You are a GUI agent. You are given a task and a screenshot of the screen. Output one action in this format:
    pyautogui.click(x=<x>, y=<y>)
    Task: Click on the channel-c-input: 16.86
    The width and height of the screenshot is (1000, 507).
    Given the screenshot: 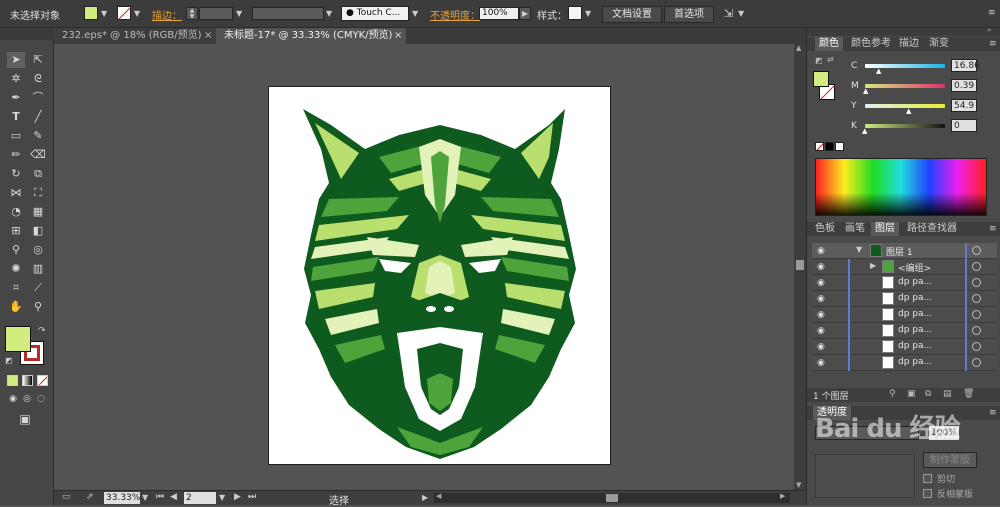 What is the action you would take?
    pyautogui.click(x=965, y=65)
    